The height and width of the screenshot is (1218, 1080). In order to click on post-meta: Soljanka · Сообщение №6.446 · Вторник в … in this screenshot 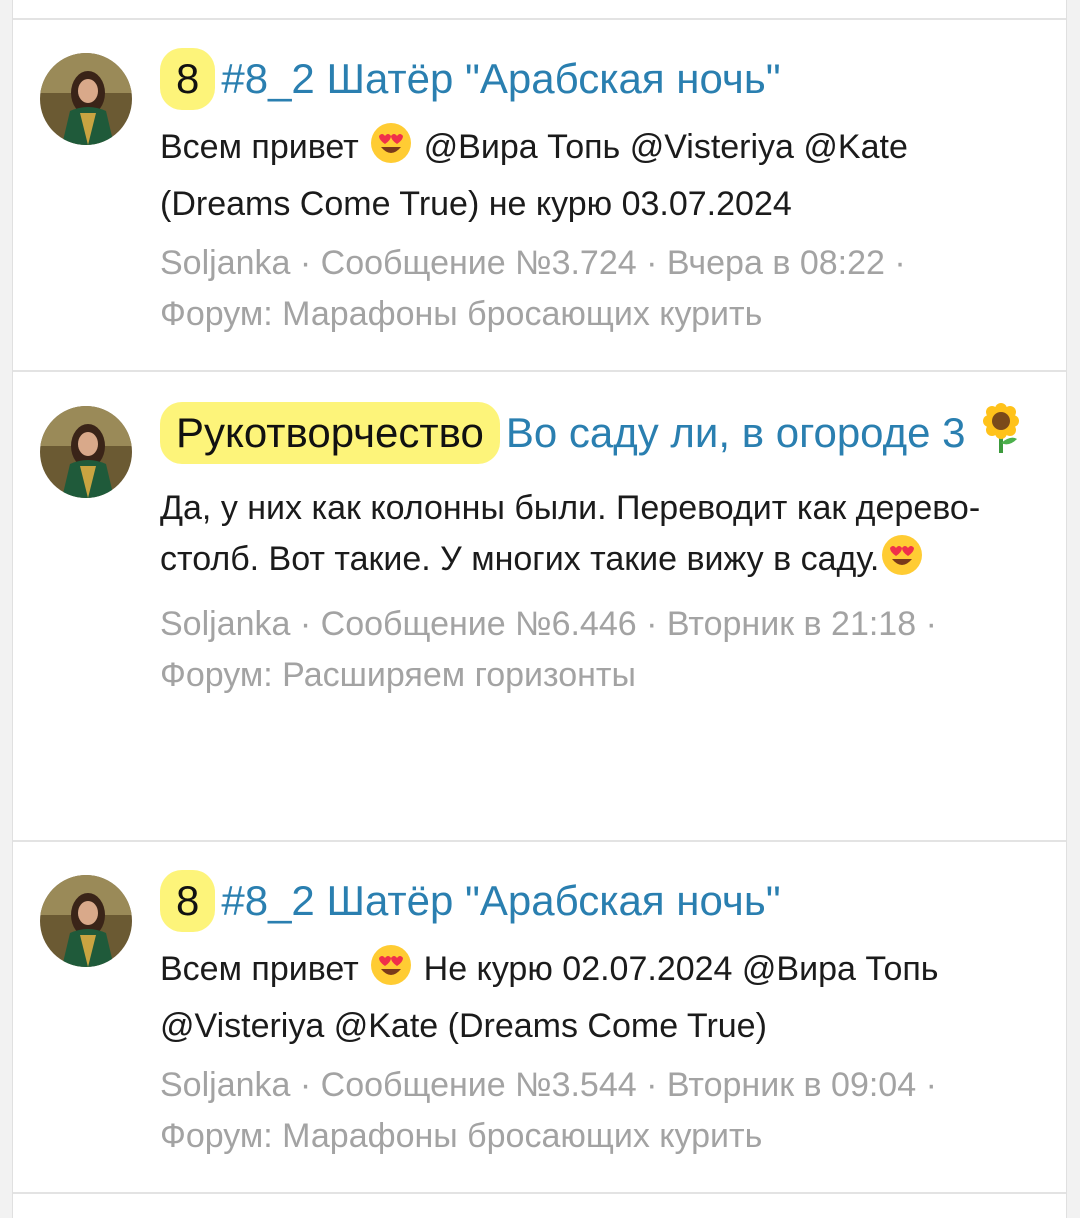, I will do `click(598, 650)`.